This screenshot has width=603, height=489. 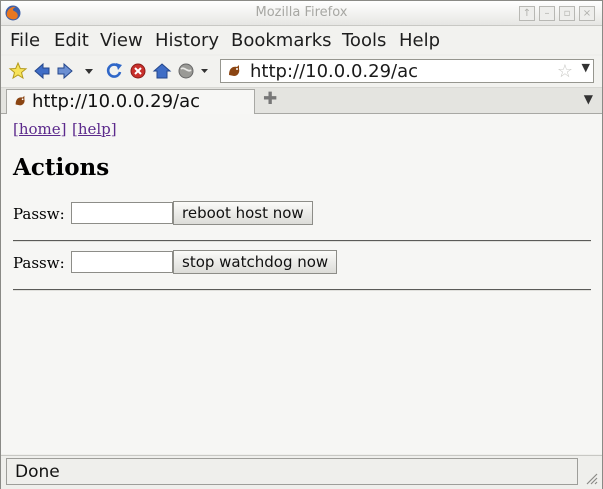 I want to click on menu-tools: Tools, so click(x=364, y=40).